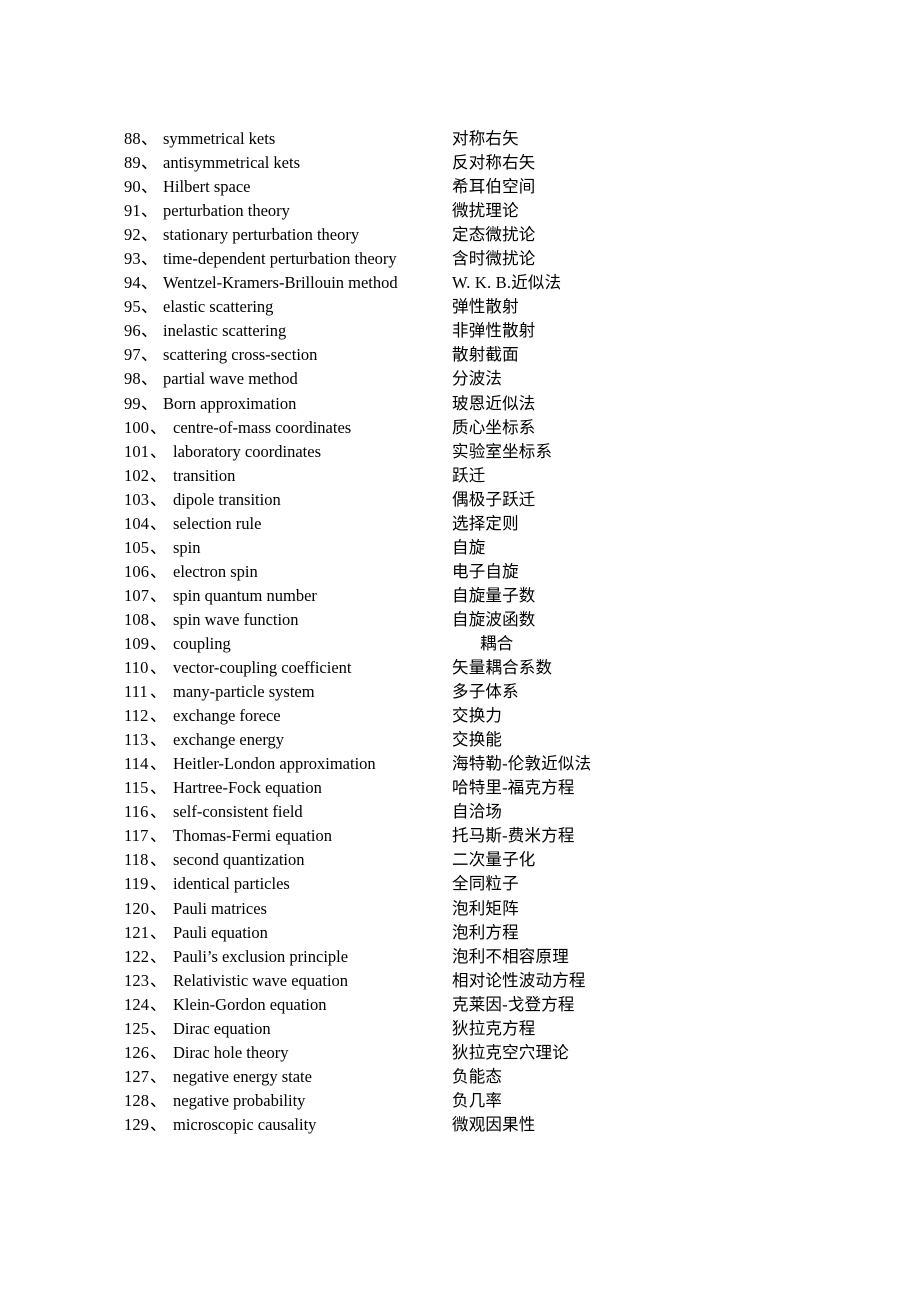  What do you see at coordinates (137, 908) in the screenshot?
I see `entry-number: 120` at bounding box center [137, 908].